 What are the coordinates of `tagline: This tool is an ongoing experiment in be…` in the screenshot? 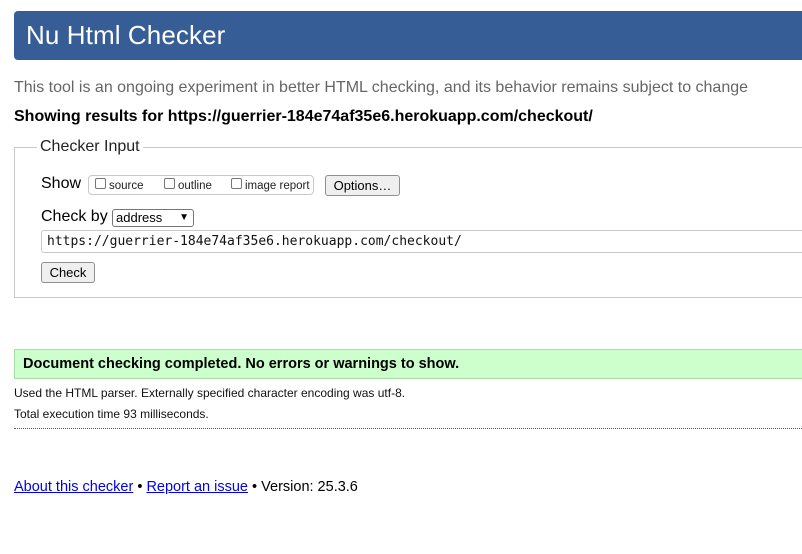 It's located at (381, 87).